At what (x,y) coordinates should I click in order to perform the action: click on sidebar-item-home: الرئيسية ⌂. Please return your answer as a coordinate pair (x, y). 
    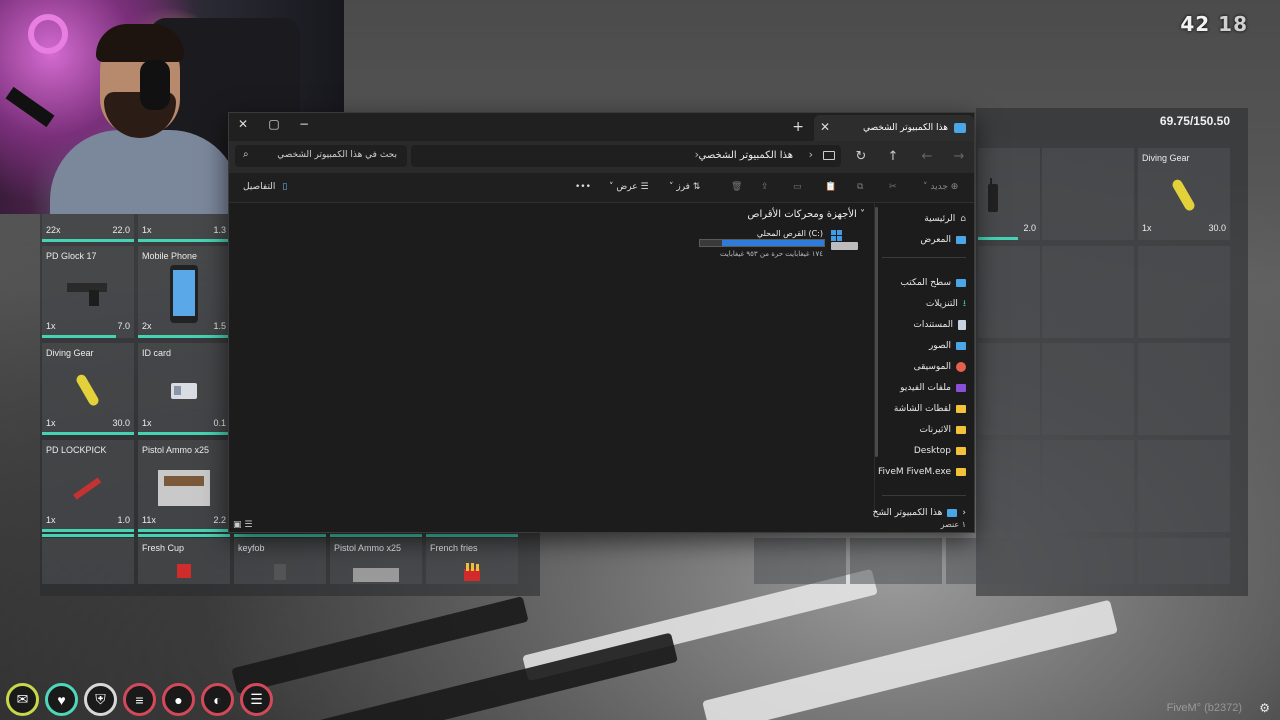
    Looking at the image, I should click on (945, 219).